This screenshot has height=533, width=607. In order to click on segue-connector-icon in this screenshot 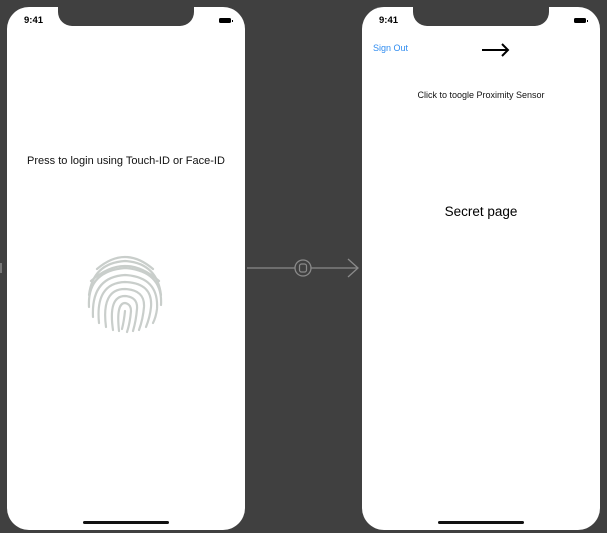, I will do `click(303, 268)`.